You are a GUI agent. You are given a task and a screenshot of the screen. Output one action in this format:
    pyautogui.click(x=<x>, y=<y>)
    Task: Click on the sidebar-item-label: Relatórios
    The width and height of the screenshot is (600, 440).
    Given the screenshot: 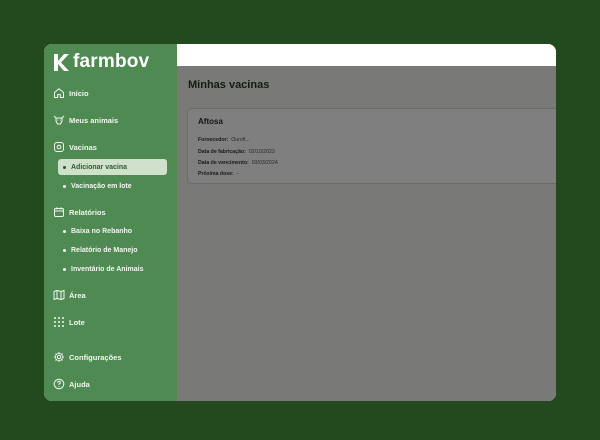 What is the action you would take?
    pyautogui.click(x=87, y=212)
    